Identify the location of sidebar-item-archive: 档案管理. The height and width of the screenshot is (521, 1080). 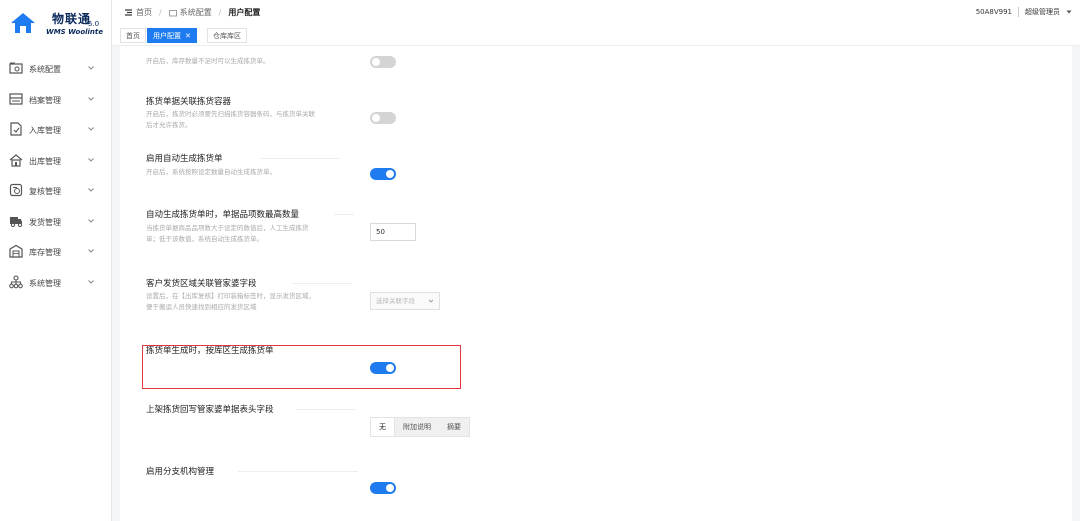
(56, 100).